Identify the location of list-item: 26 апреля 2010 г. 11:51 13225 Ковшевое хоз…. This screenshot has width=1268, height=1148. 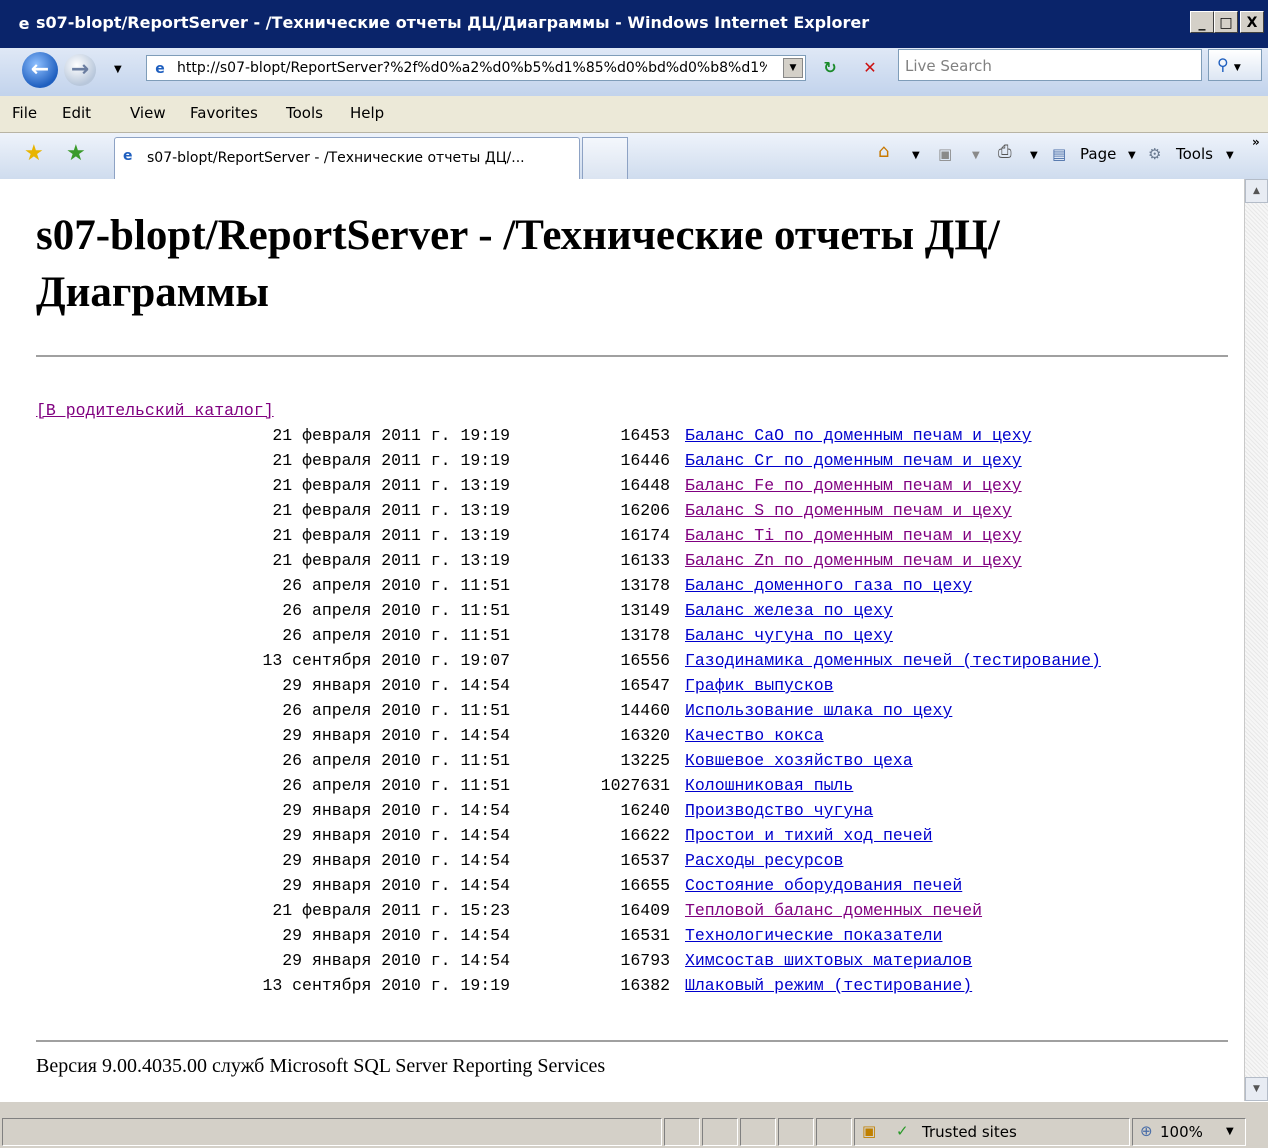
(628, 763).